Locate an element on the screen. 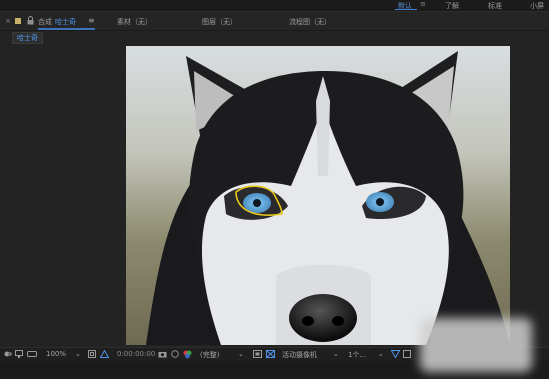 Image resolution: width=549 pixels, height=379 pixels. composition-navigator: 哈士奇 is located at coordinates (274, 37).